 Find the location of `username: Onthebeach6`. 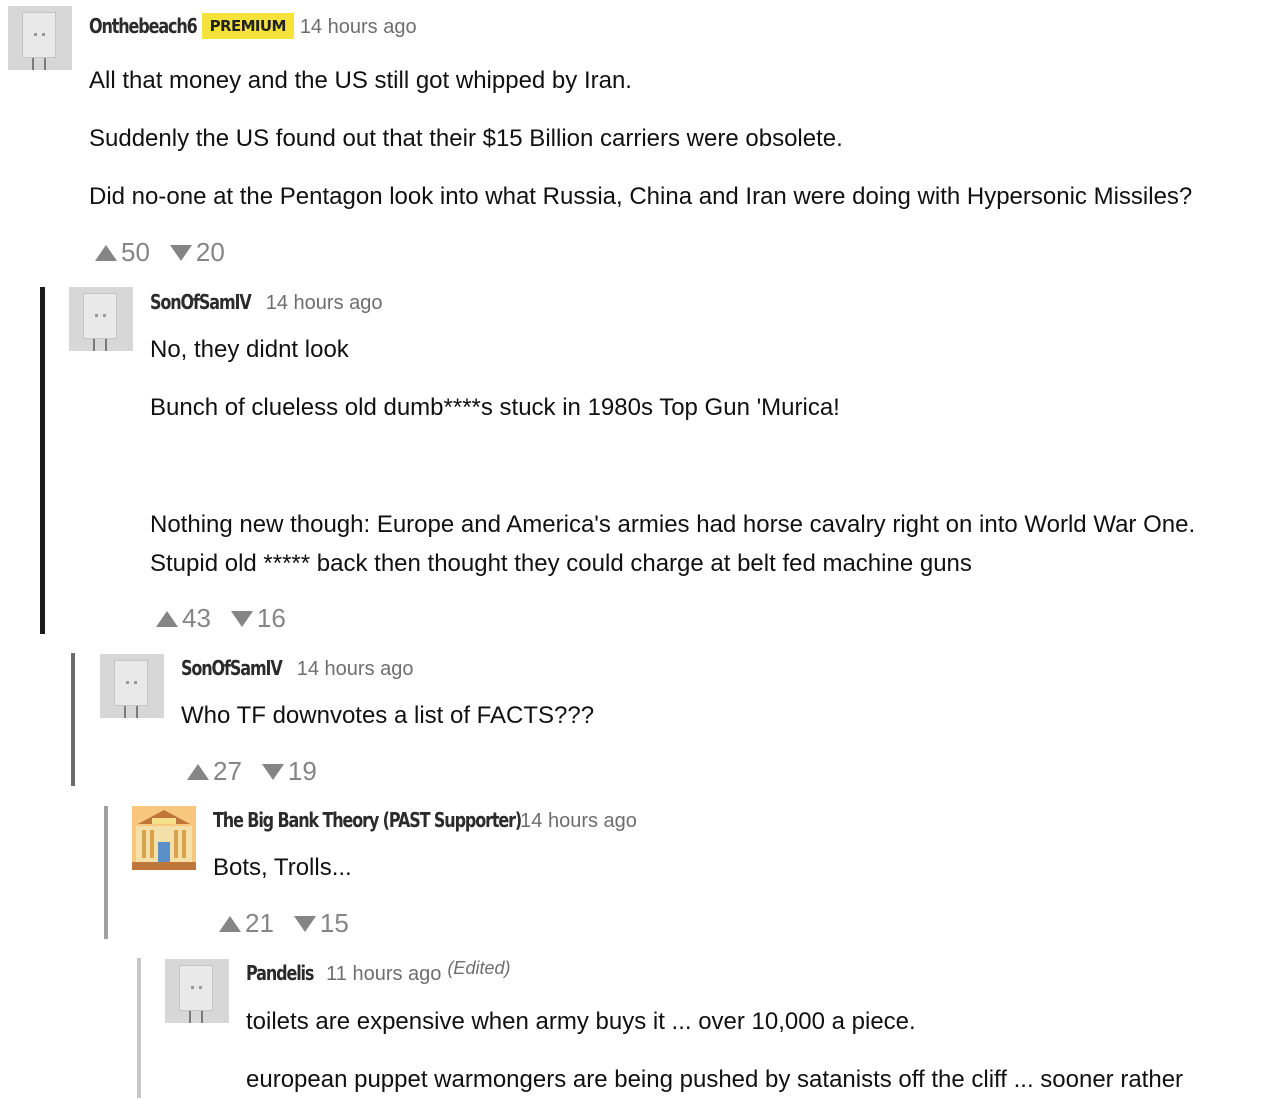

username: Onthebeach6 is located at coordinates (143, 26).